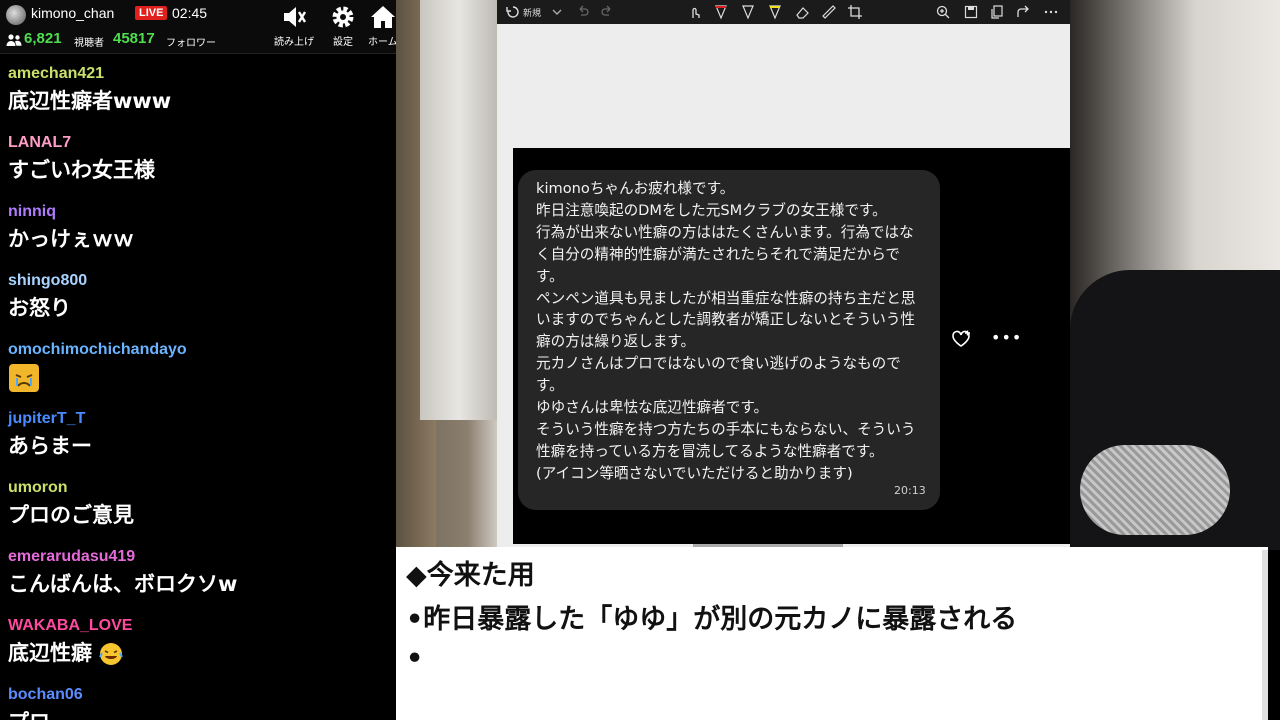 The image size is (1280, 720). I want to click on notes-item: •昨日暴露した「ゆゆ」が別の元カノに暴露される, so click(712, 619).